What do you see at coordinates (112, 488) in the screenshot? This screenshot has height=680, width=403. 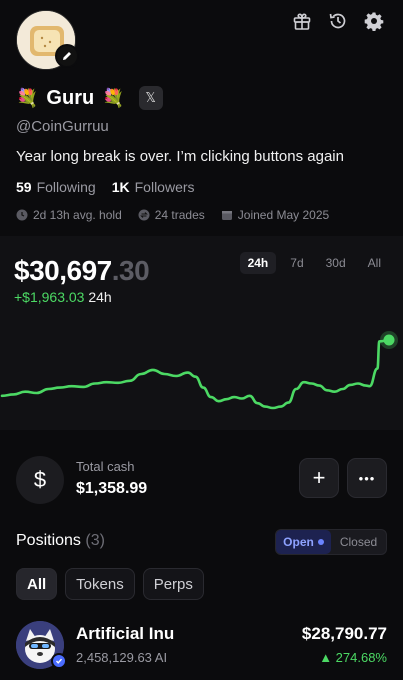 I see `total-cash-value: $1,358.99` at bounding box center [112, 488].